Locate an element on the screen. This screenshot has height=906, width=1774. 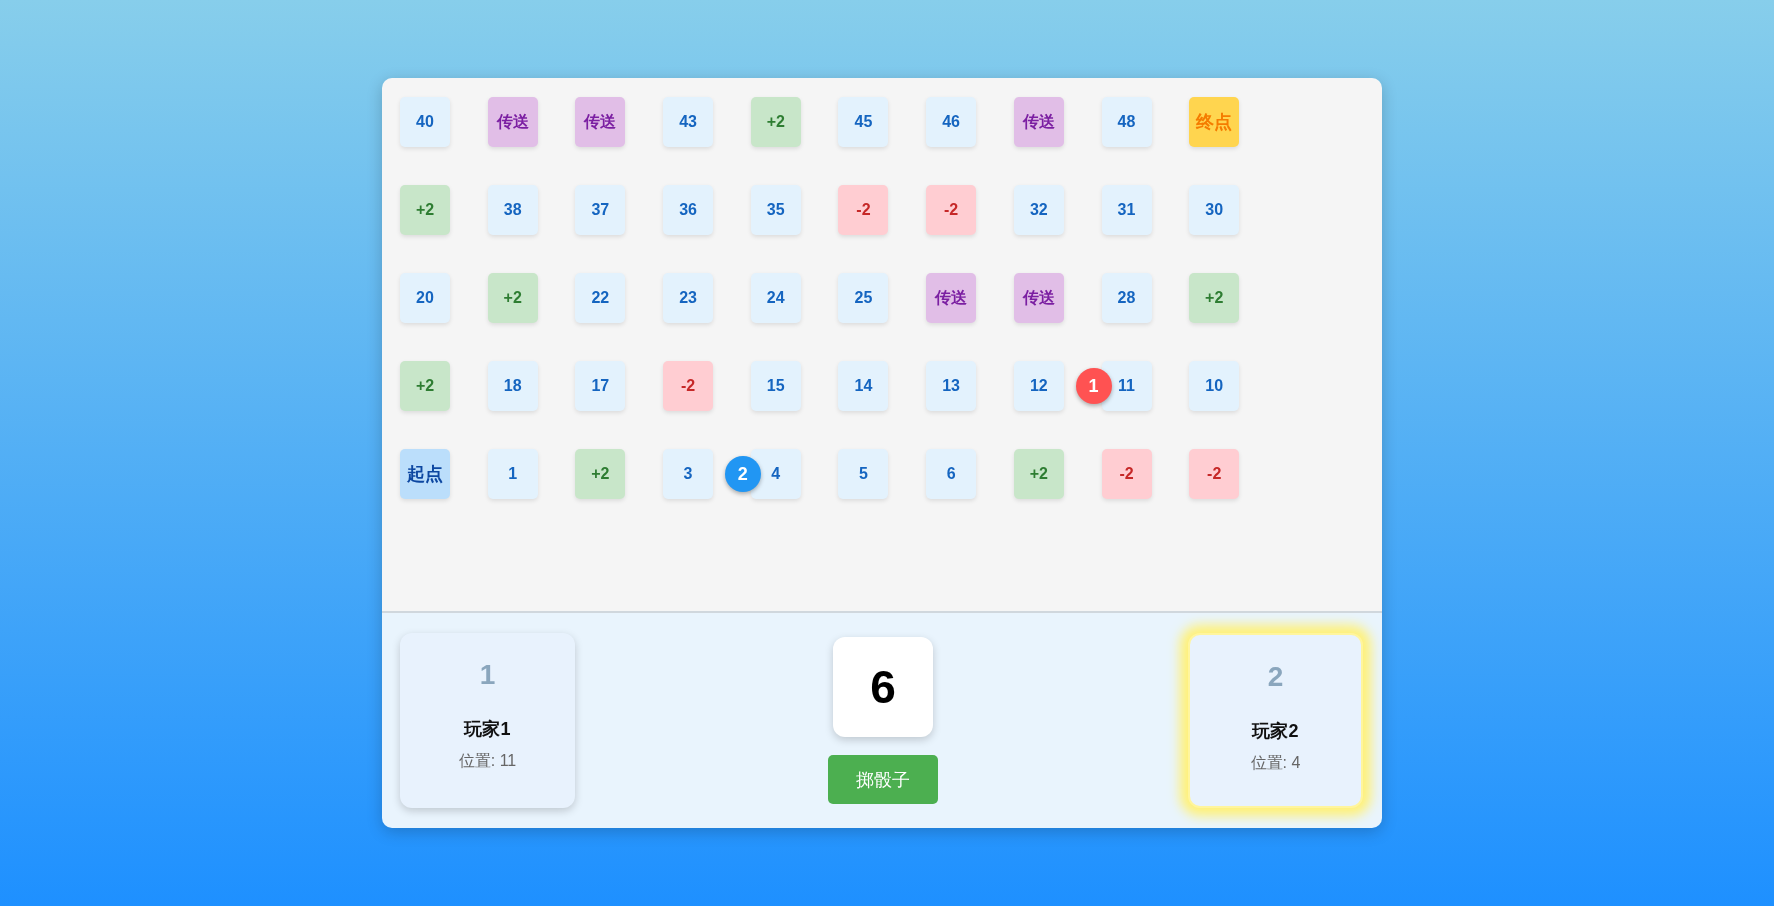
player-number: 2 is located at coordinates (1275, 677).